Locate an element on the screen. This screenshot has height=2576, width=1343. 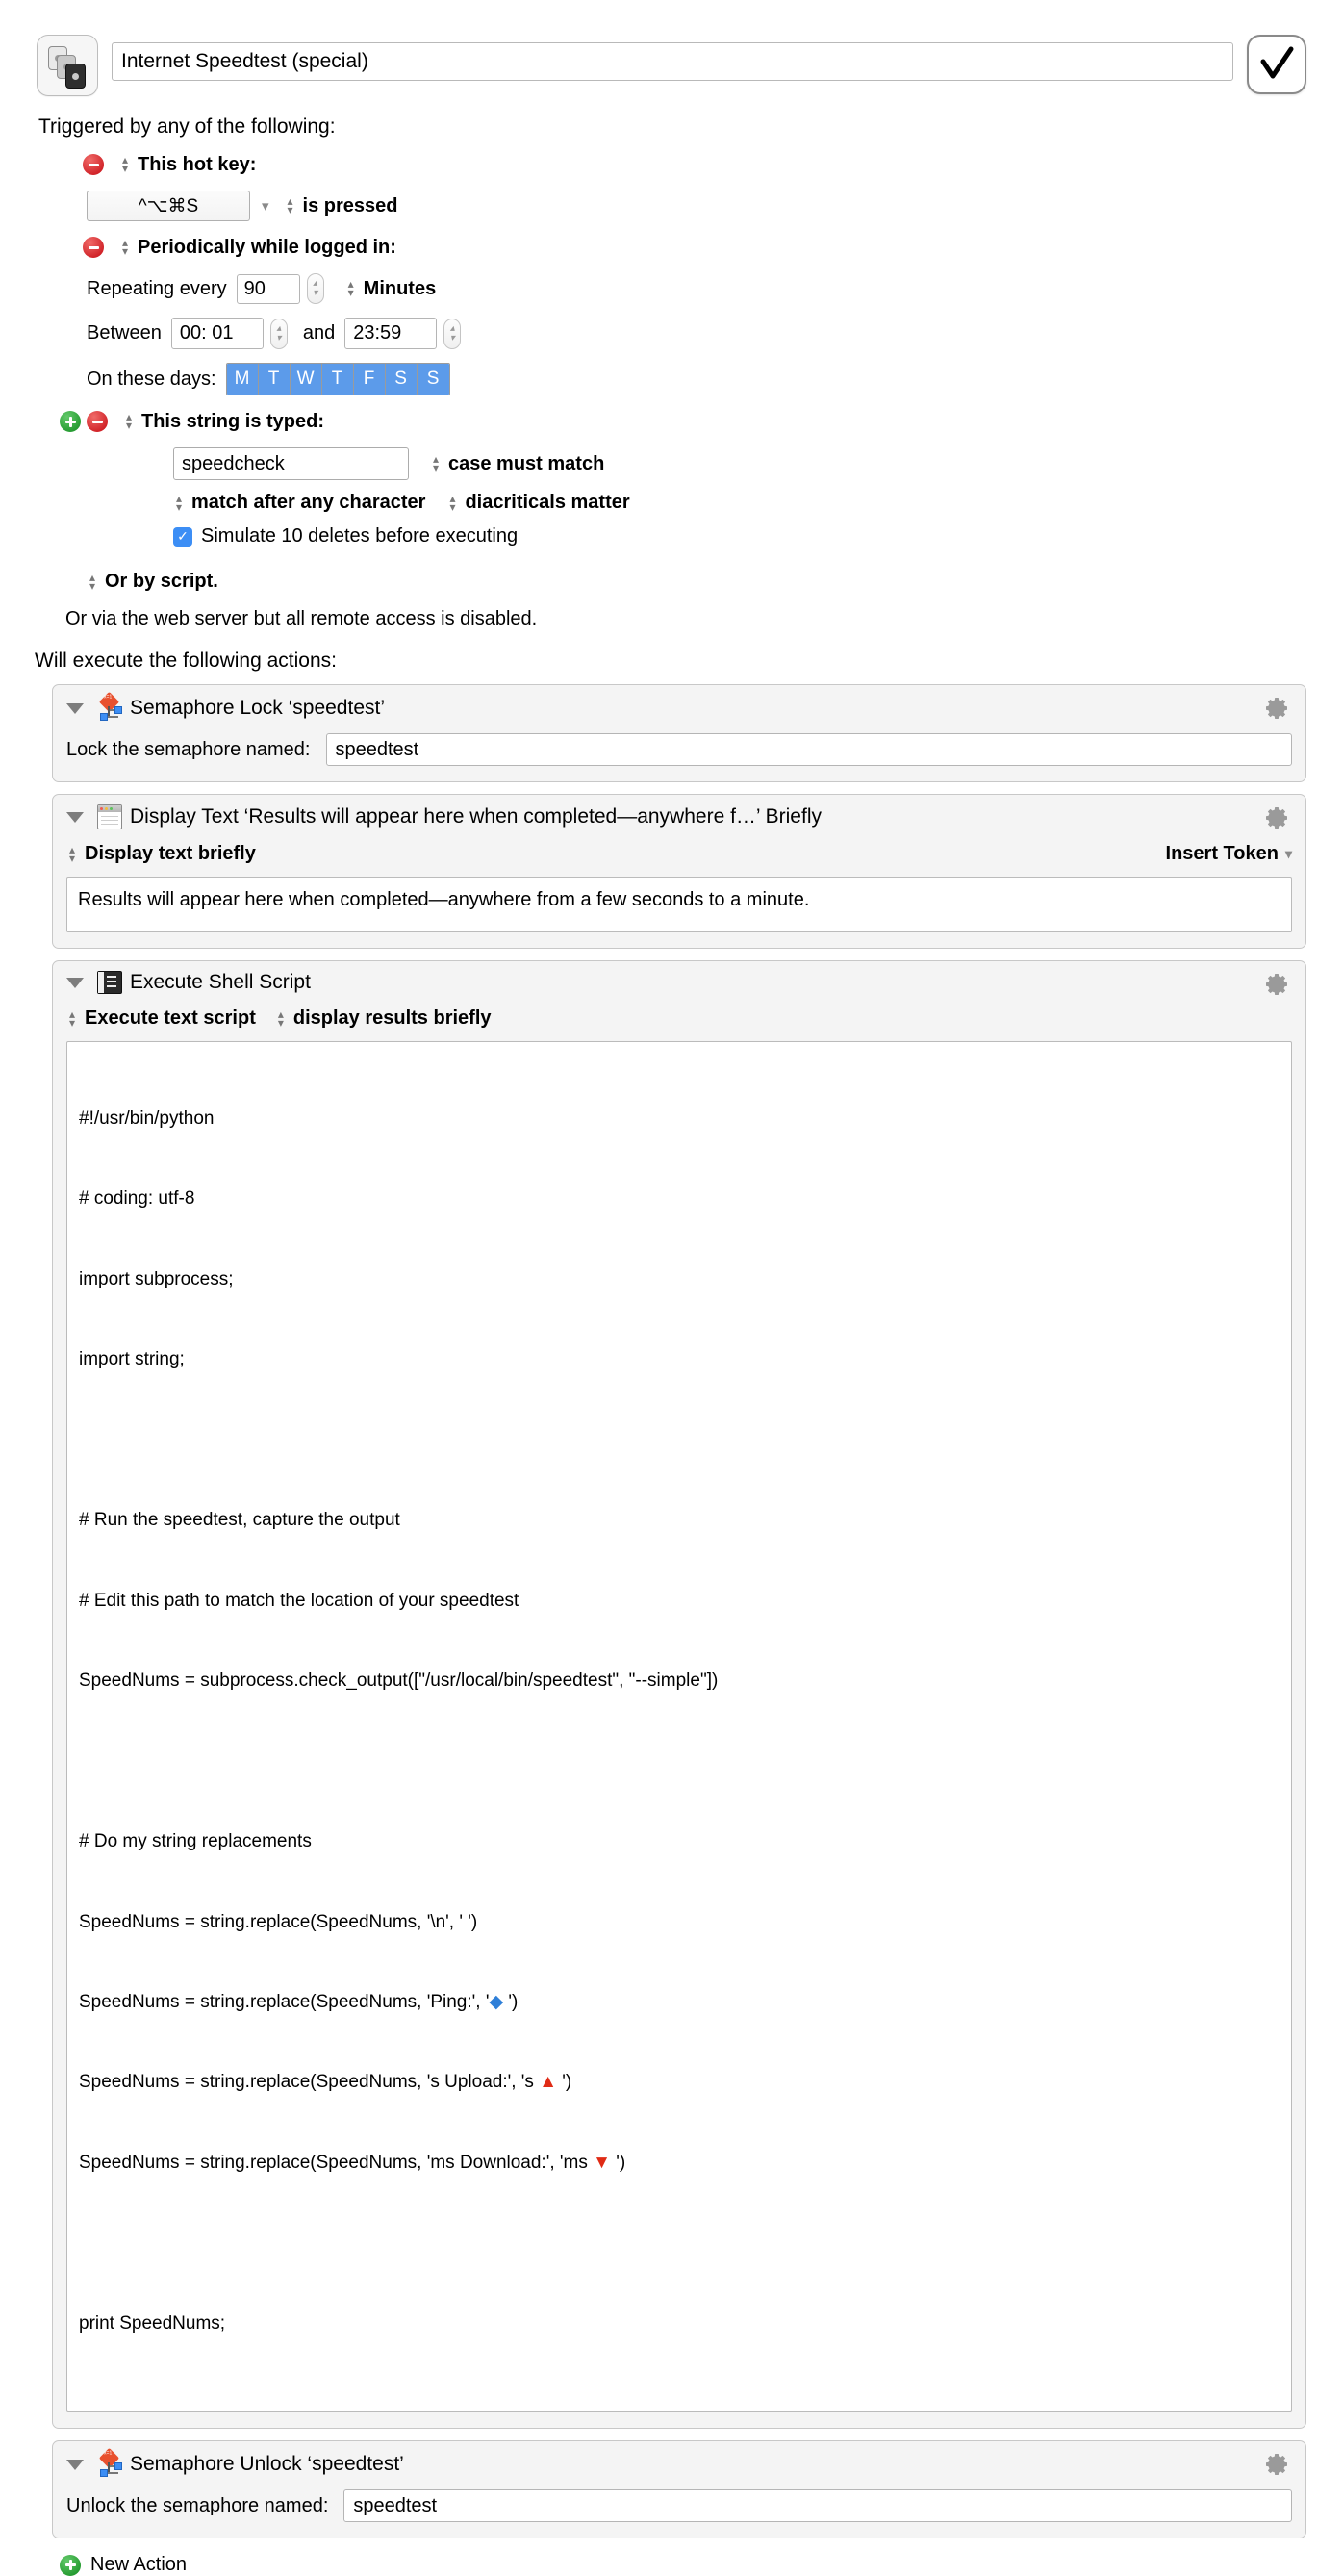
between-from-stepper: ▴ ▾ is located at coordinates (278, 333).